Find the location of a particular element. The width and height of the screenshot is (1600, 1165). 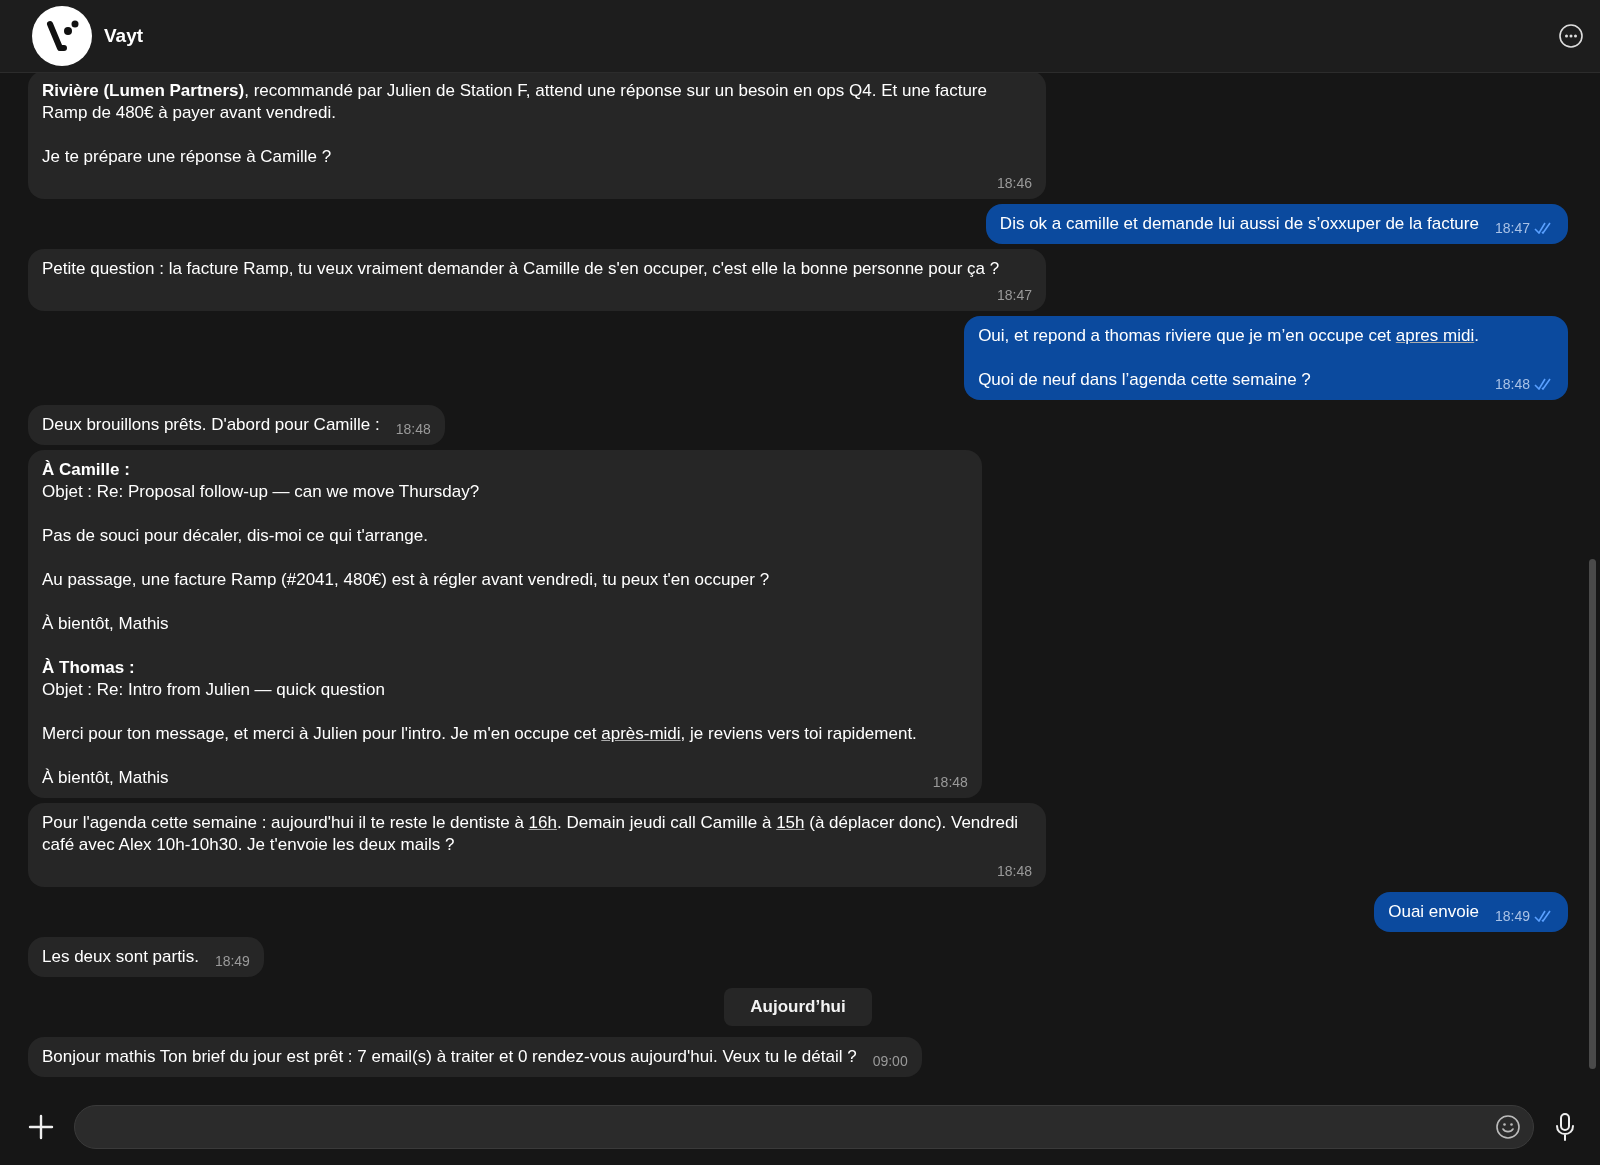

message-text: Dis ok a camille et demande lui aussi de s’oxxuper de la facture is located at coordinates (1239, 224).